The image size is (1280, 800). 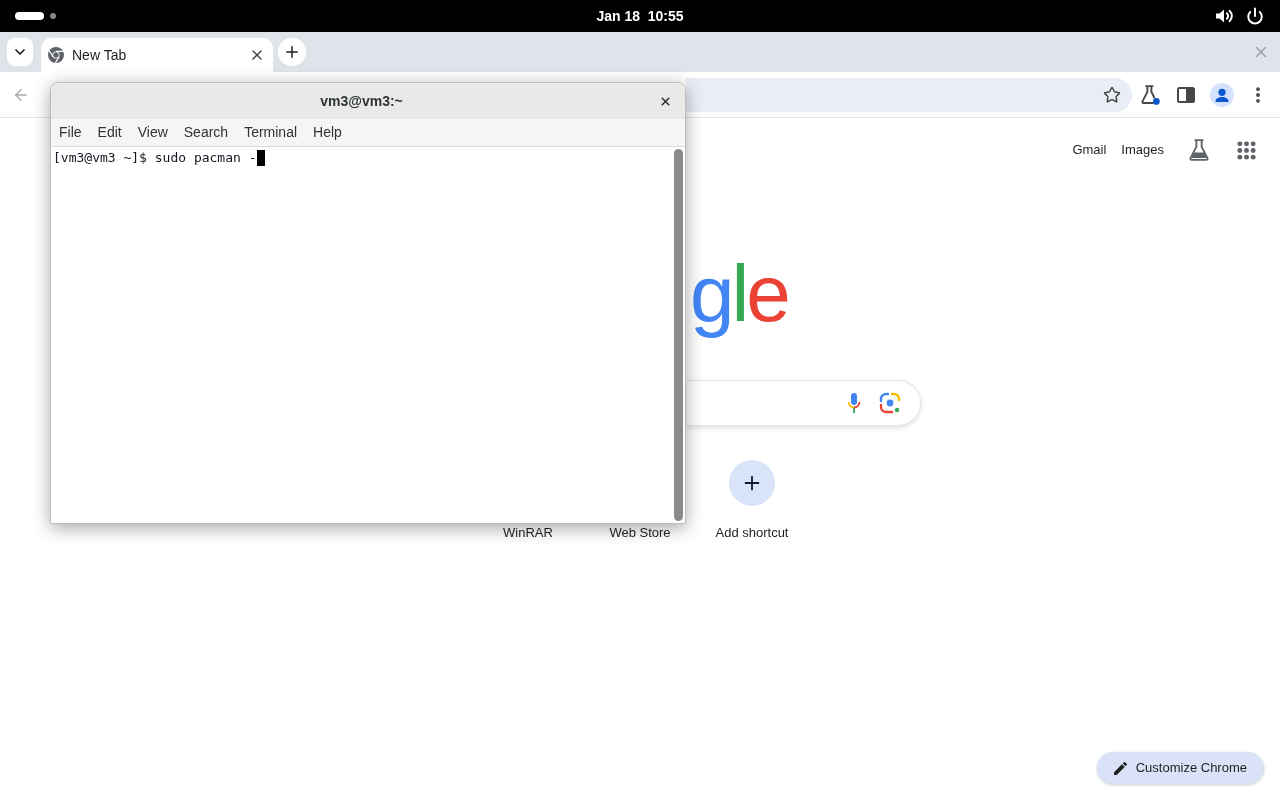 What do you see at coordinates (640, 533) in the screenshot?
I see `shortcut-label: Web Store` at bounding box center [640, 533].